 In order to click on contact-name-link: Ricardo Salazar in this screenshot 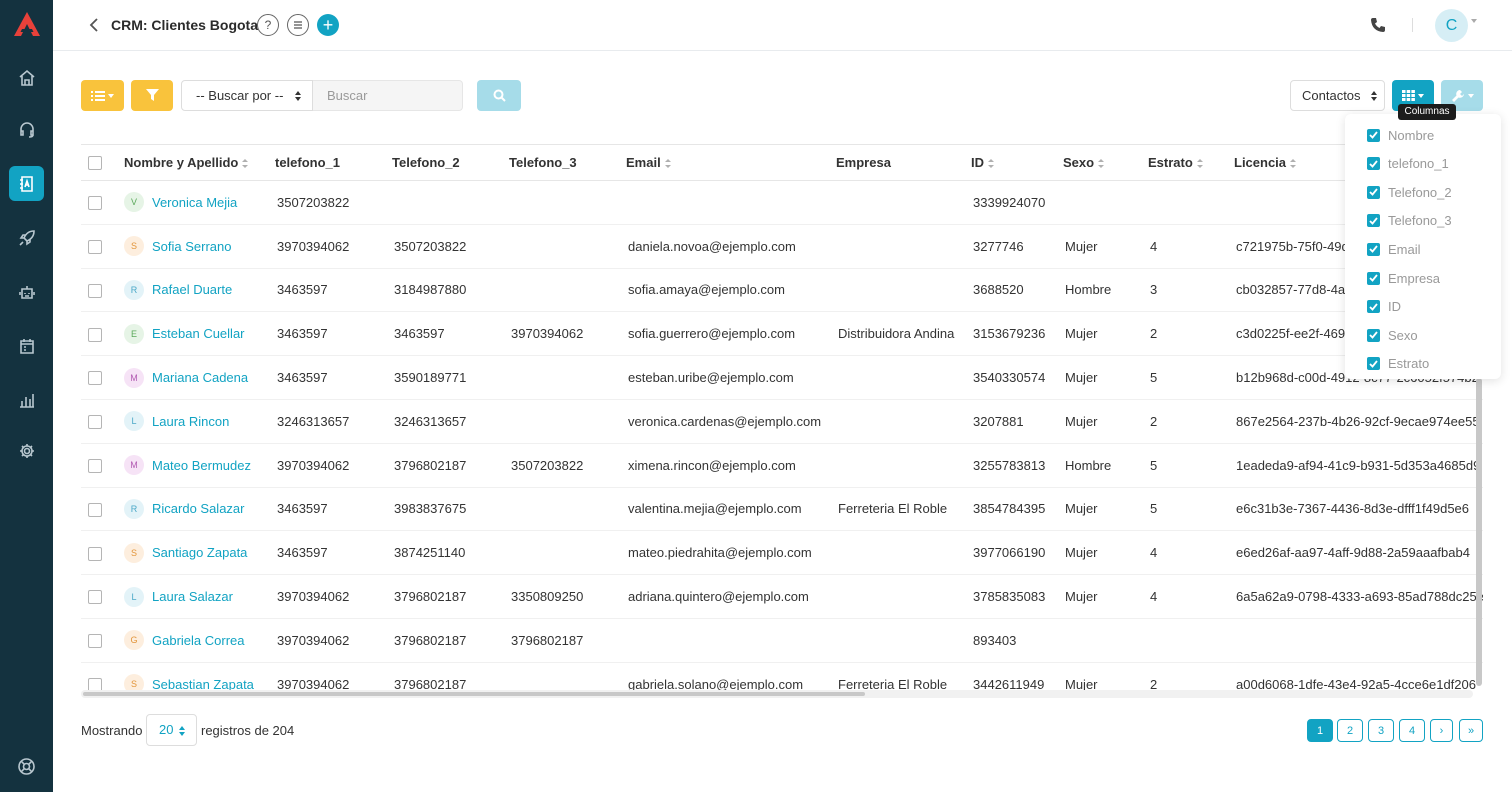, I will do `click(198, 508)`.